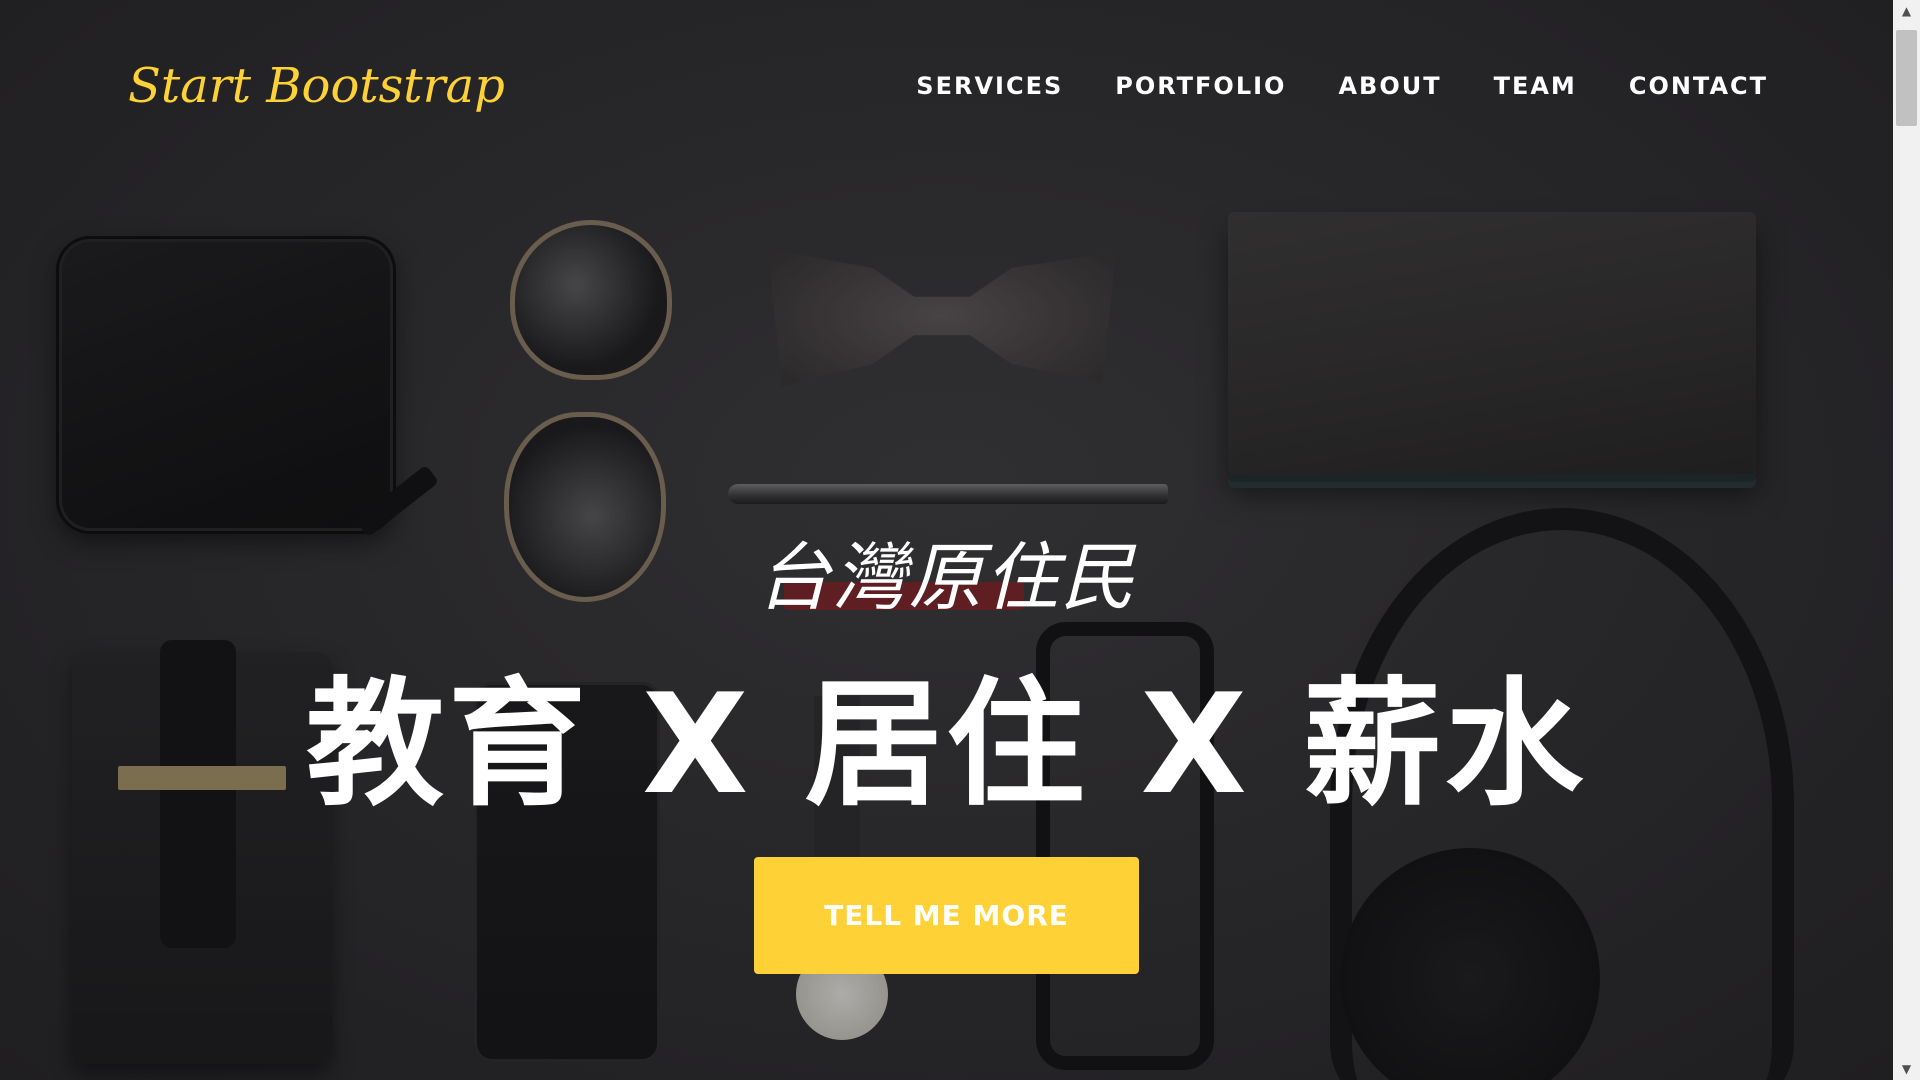 This screenshot has width=1920, height=1080. I want to click on hero-subheading: 台灣原住民, so click(946, 578).